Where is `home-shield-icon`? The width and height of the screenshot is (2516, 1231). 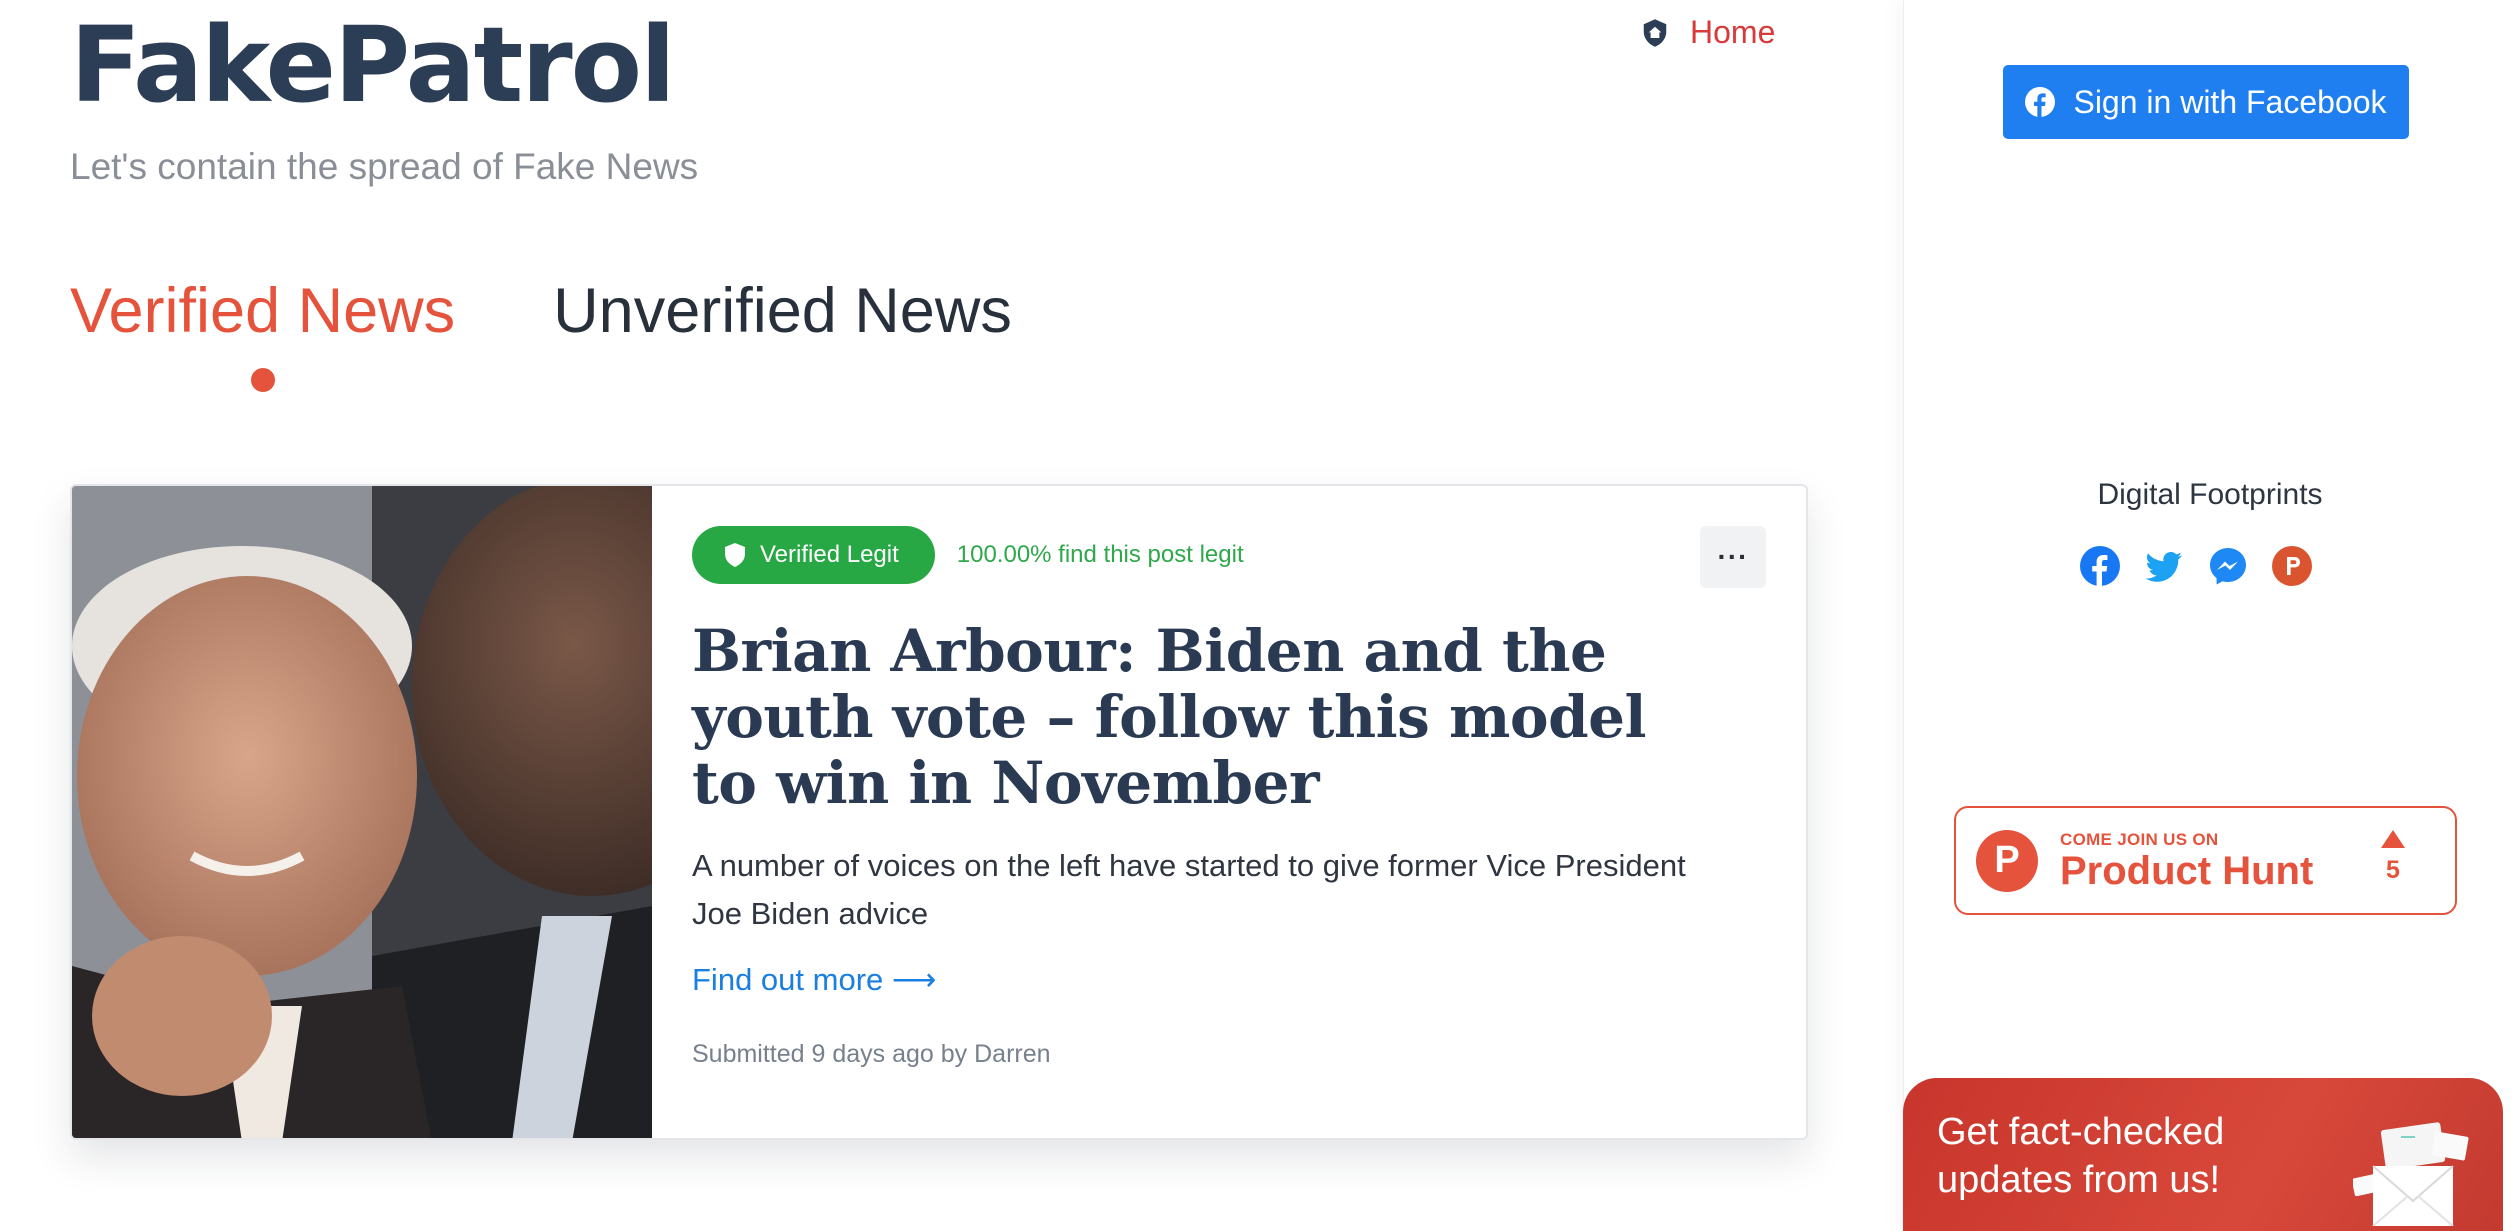
home-shield-icon is located at coordinates (1655, 32).